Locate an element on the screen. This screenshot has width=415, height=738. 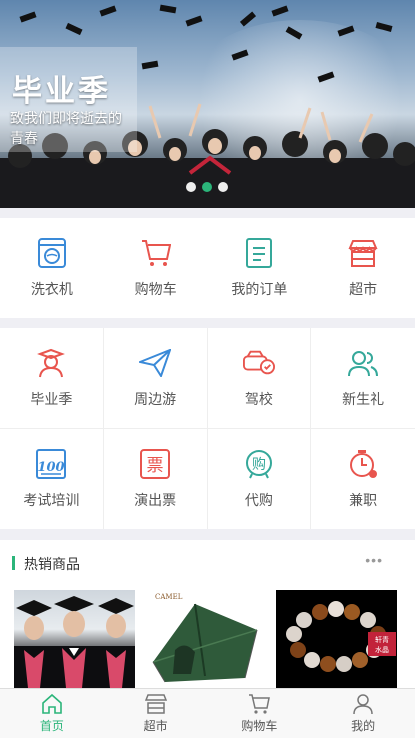
menu-label: 我的订单 is located at coordinates (259, 289).